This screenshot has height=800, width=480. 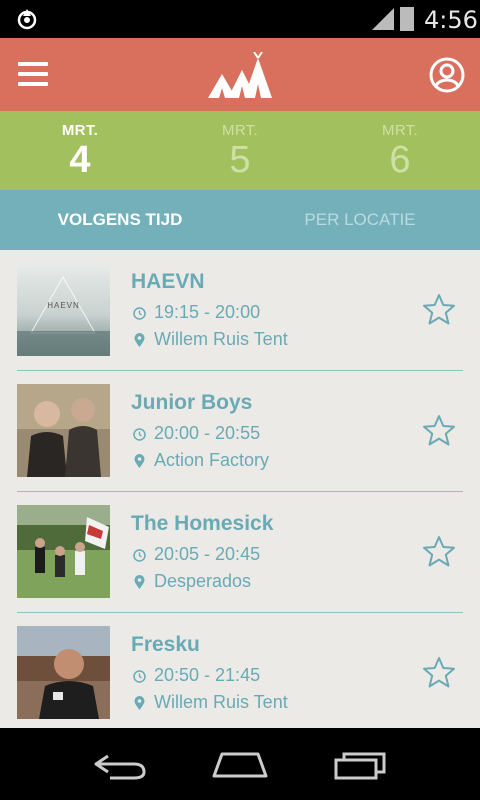 I want to click on tab-by-time: VOLGENS TIJD, so click(x=120, y=220).